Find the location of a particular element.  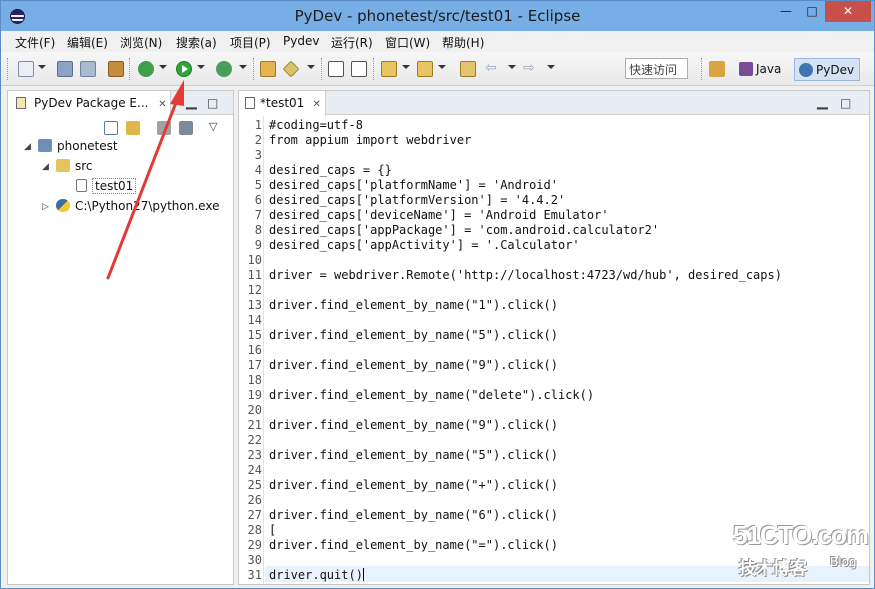

maximize-view-icon: □ is located at coordinates (212, 103).